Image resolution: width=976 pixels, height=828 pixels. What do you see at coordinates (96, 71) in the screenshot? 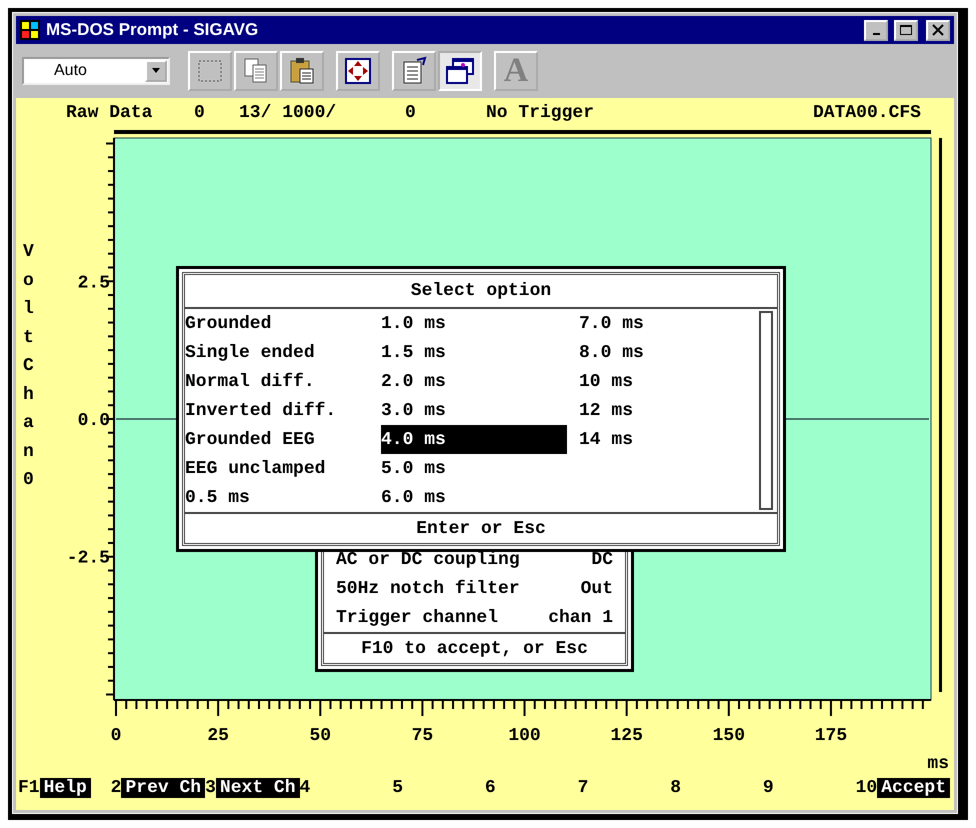
I see `font-size-dropdown: Auto` at bounding box center [96, 71].